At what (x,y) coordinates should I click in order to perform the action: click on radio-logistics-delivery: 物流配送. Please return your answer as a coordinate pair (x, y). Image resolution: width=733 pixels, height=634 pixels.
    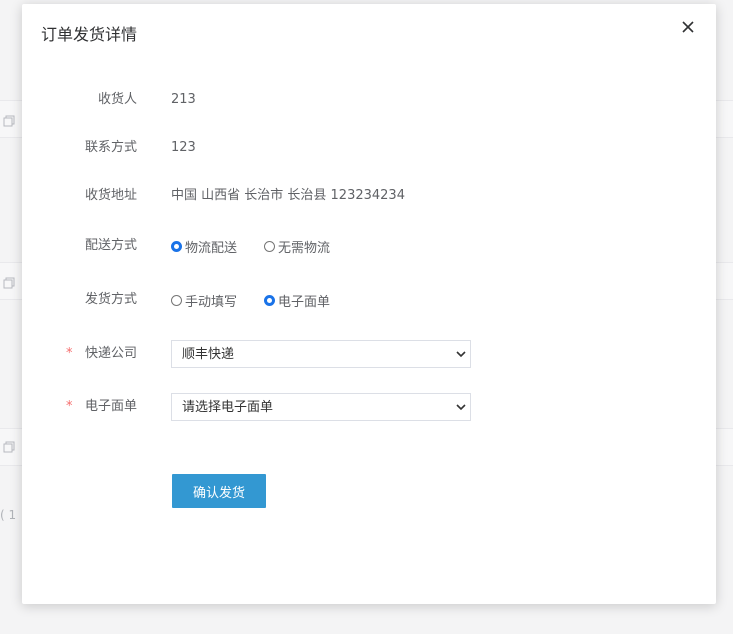
    Looking at the image, I should click on (204, 246).